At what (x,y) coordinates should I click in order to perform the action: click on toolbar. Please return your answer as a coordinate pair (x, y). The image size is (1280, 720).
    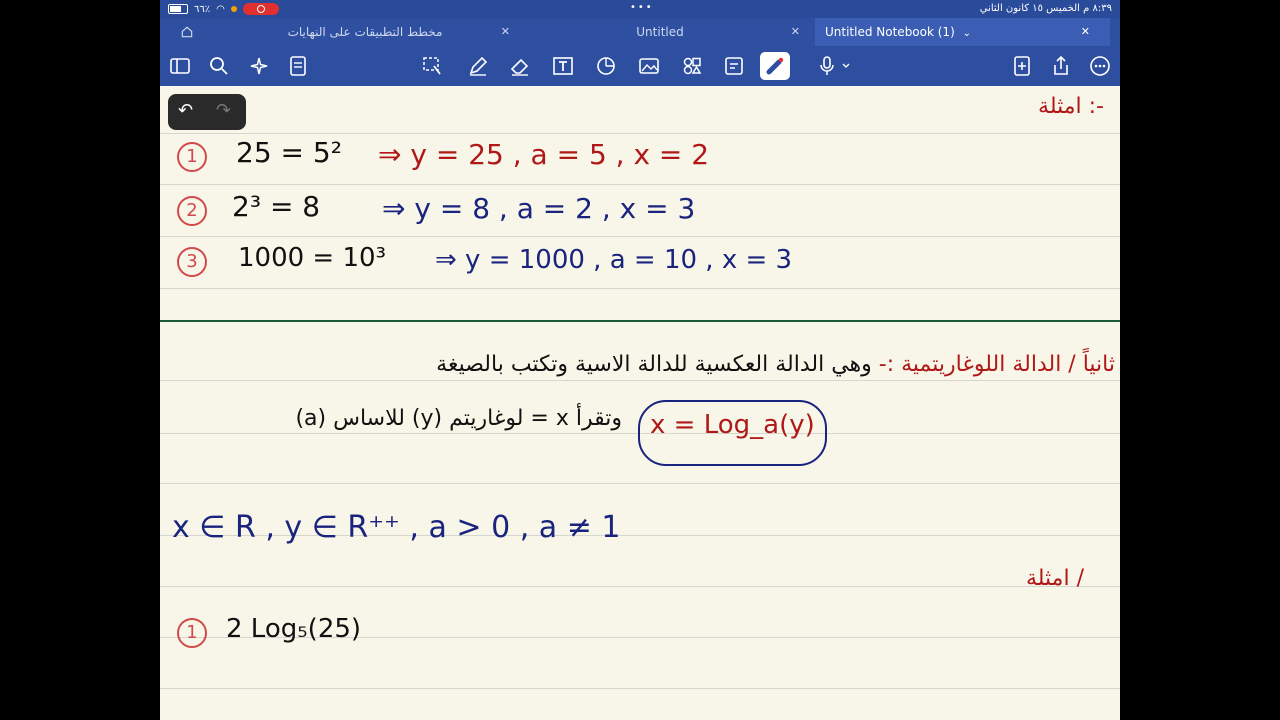
    Looking at the image, I should click on (640, 66).